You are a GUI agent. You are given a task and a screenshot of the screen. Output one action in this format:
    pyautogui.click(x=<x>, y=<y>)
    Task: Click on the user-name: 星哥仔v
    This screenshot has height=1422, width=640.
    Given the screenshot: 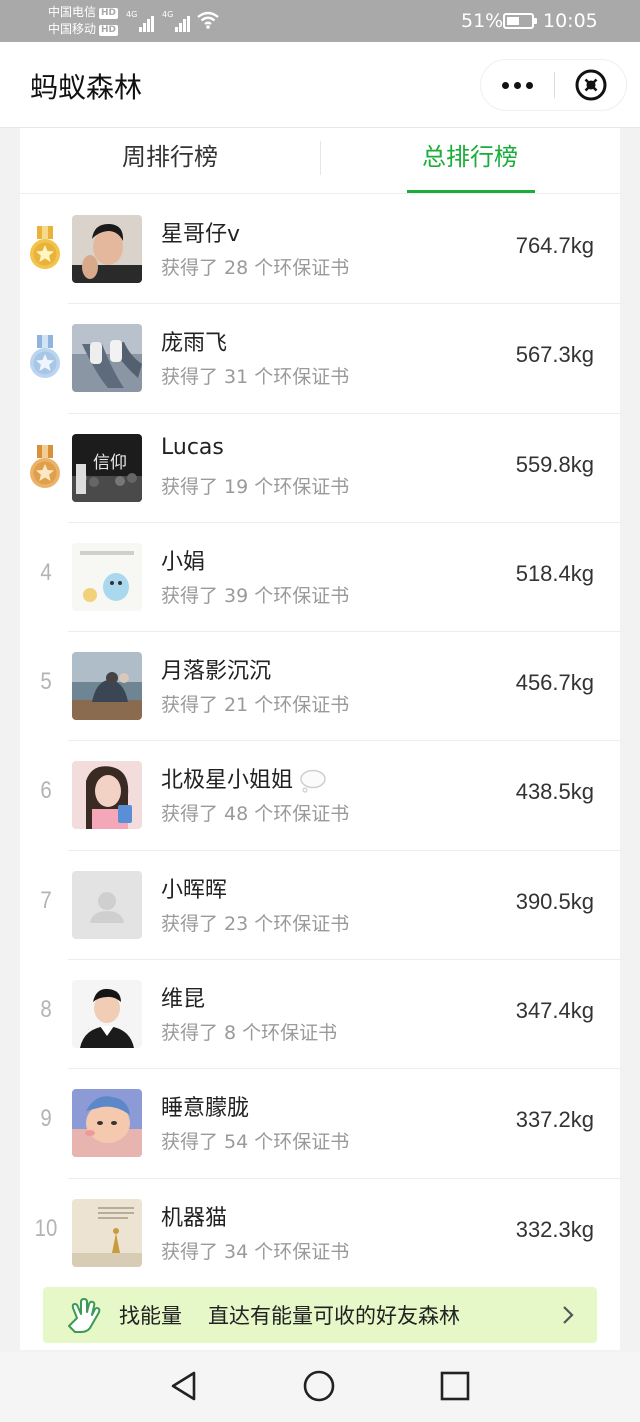 What is the action you would take?
    pyautogui.click(x=201, y=234)
    